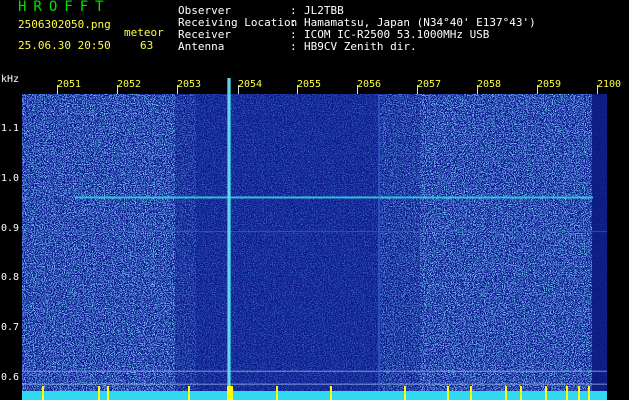 The image size is (629, 400). What do you see at coordinates (64, 7) in the screenshot?
I see `app-title: HROFFT` at bounding box center [64, 7].